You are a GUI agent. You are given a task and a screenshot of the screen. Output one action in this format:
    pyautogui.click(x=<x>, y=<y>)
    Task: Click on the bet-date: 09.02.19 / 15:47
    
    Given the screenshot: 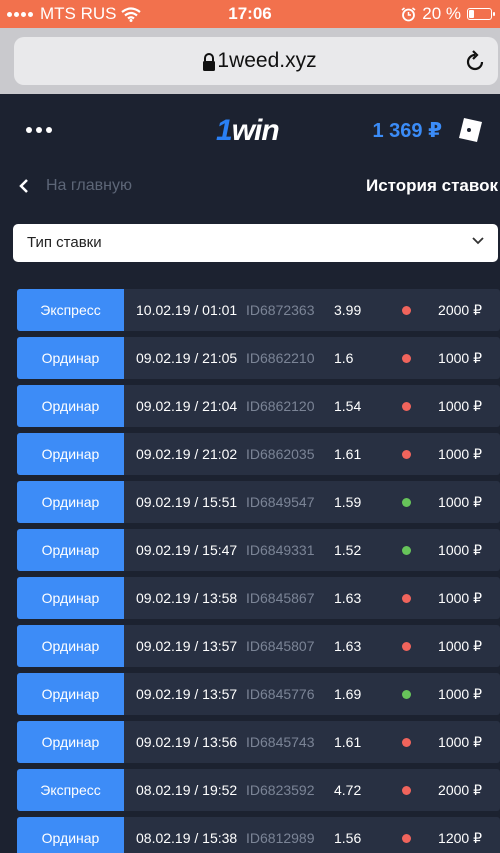 What is the action you would take?
    pyautogui.click(x=187, y=550)
    